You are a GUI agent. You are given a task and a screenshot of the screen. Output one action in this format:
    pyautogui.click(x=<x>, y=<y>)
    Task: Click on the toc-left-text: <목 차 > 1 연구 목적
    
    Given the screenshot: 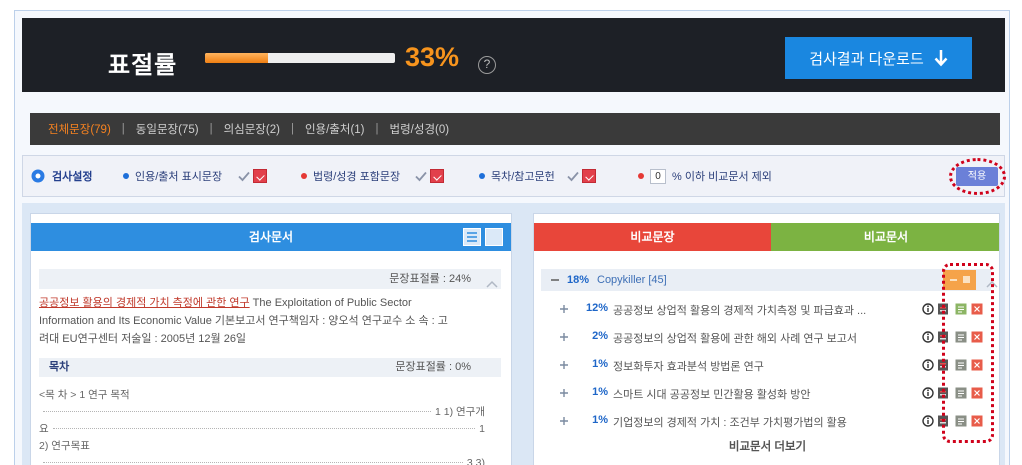 What is the action you would take?
    pyautogui.click(x=84, y=395)
    